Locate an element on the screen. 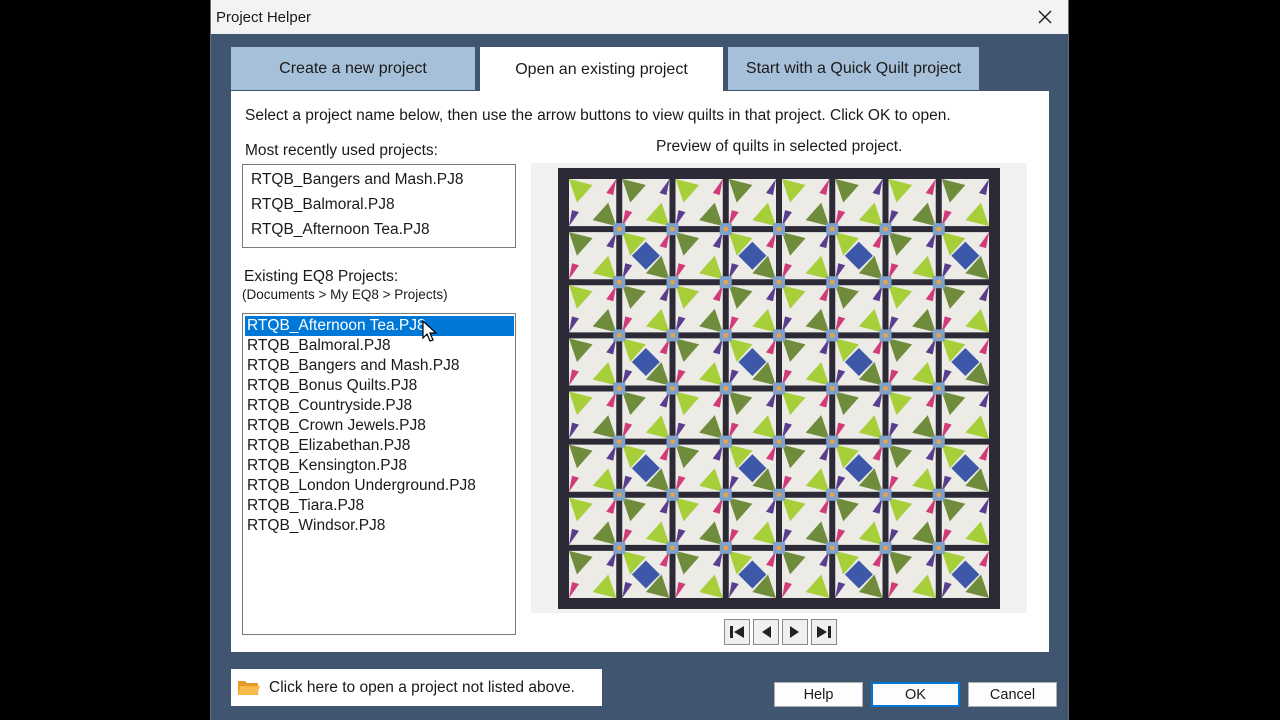 The width and height of the screenshot is (1280, 720). existing-project-item-selected: RTQB_Afternoon Tea.PJ8 is located at coordinates (379, 326).